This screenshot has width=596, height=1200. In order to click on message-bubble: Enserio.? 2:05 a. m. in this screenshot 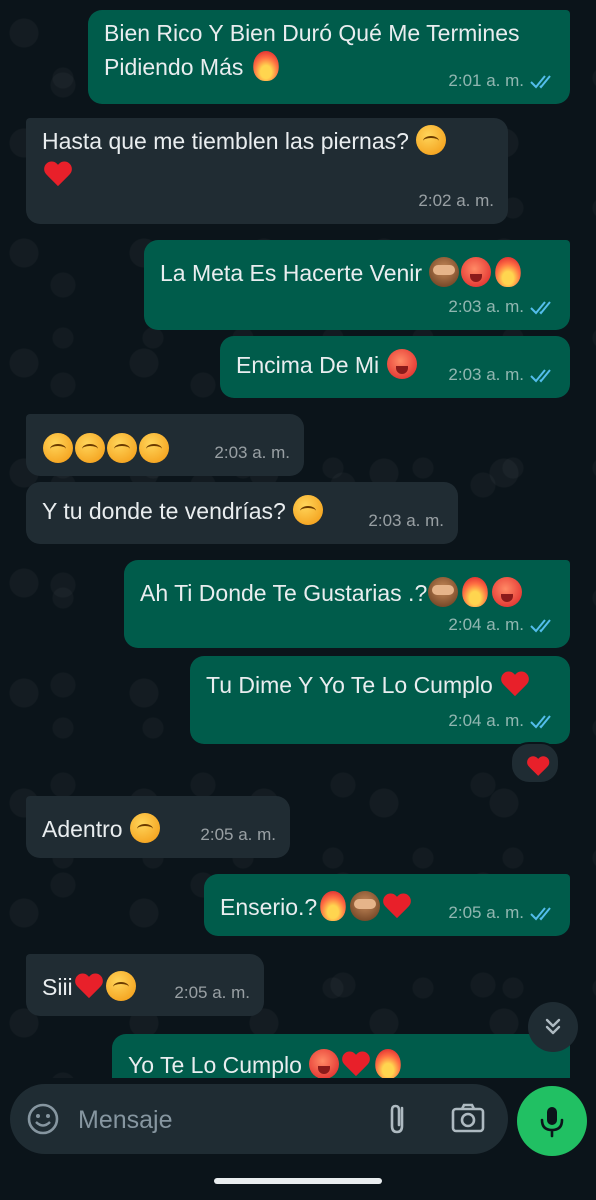, I will do `click(387, 905)`.